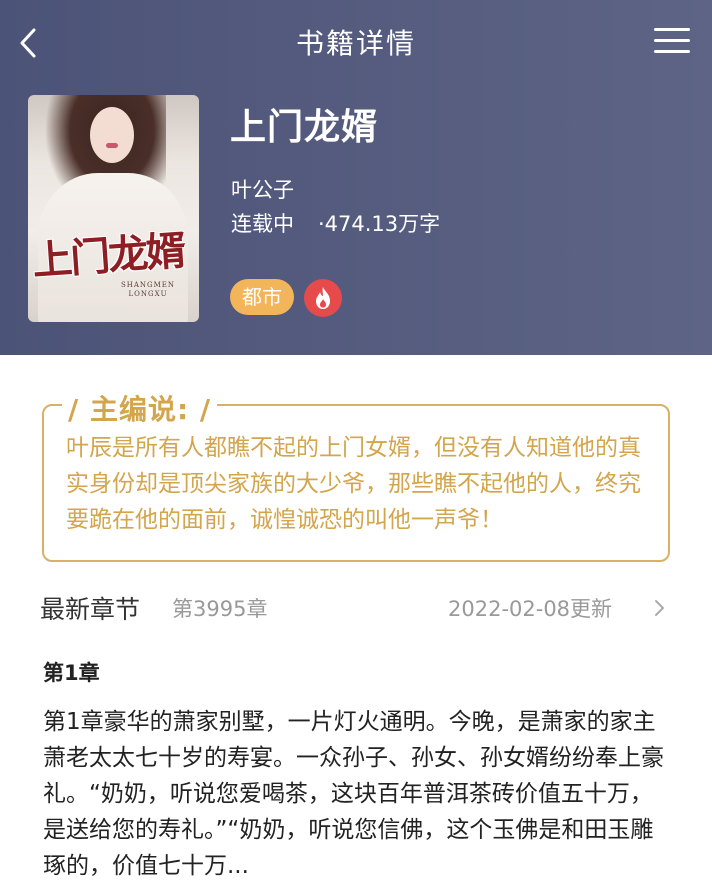 The image size is (712, 893). What do you see at coordinates (262, 297) in the screenshot?
I see `genre-tag: 都市` at bounding box center [262, 297].